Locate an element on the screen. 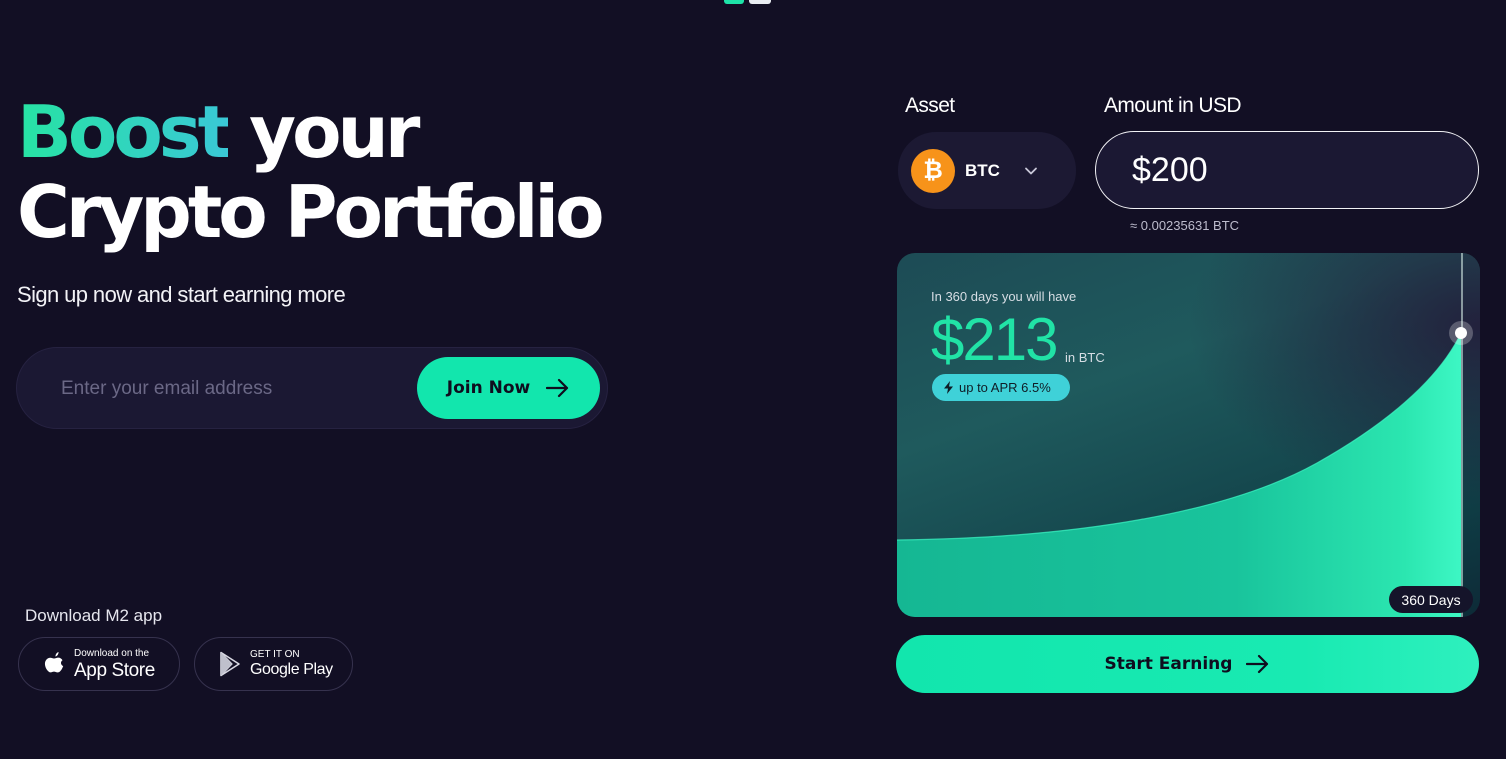  hero-title-accent: Boost is located at coordinates (124, 132).